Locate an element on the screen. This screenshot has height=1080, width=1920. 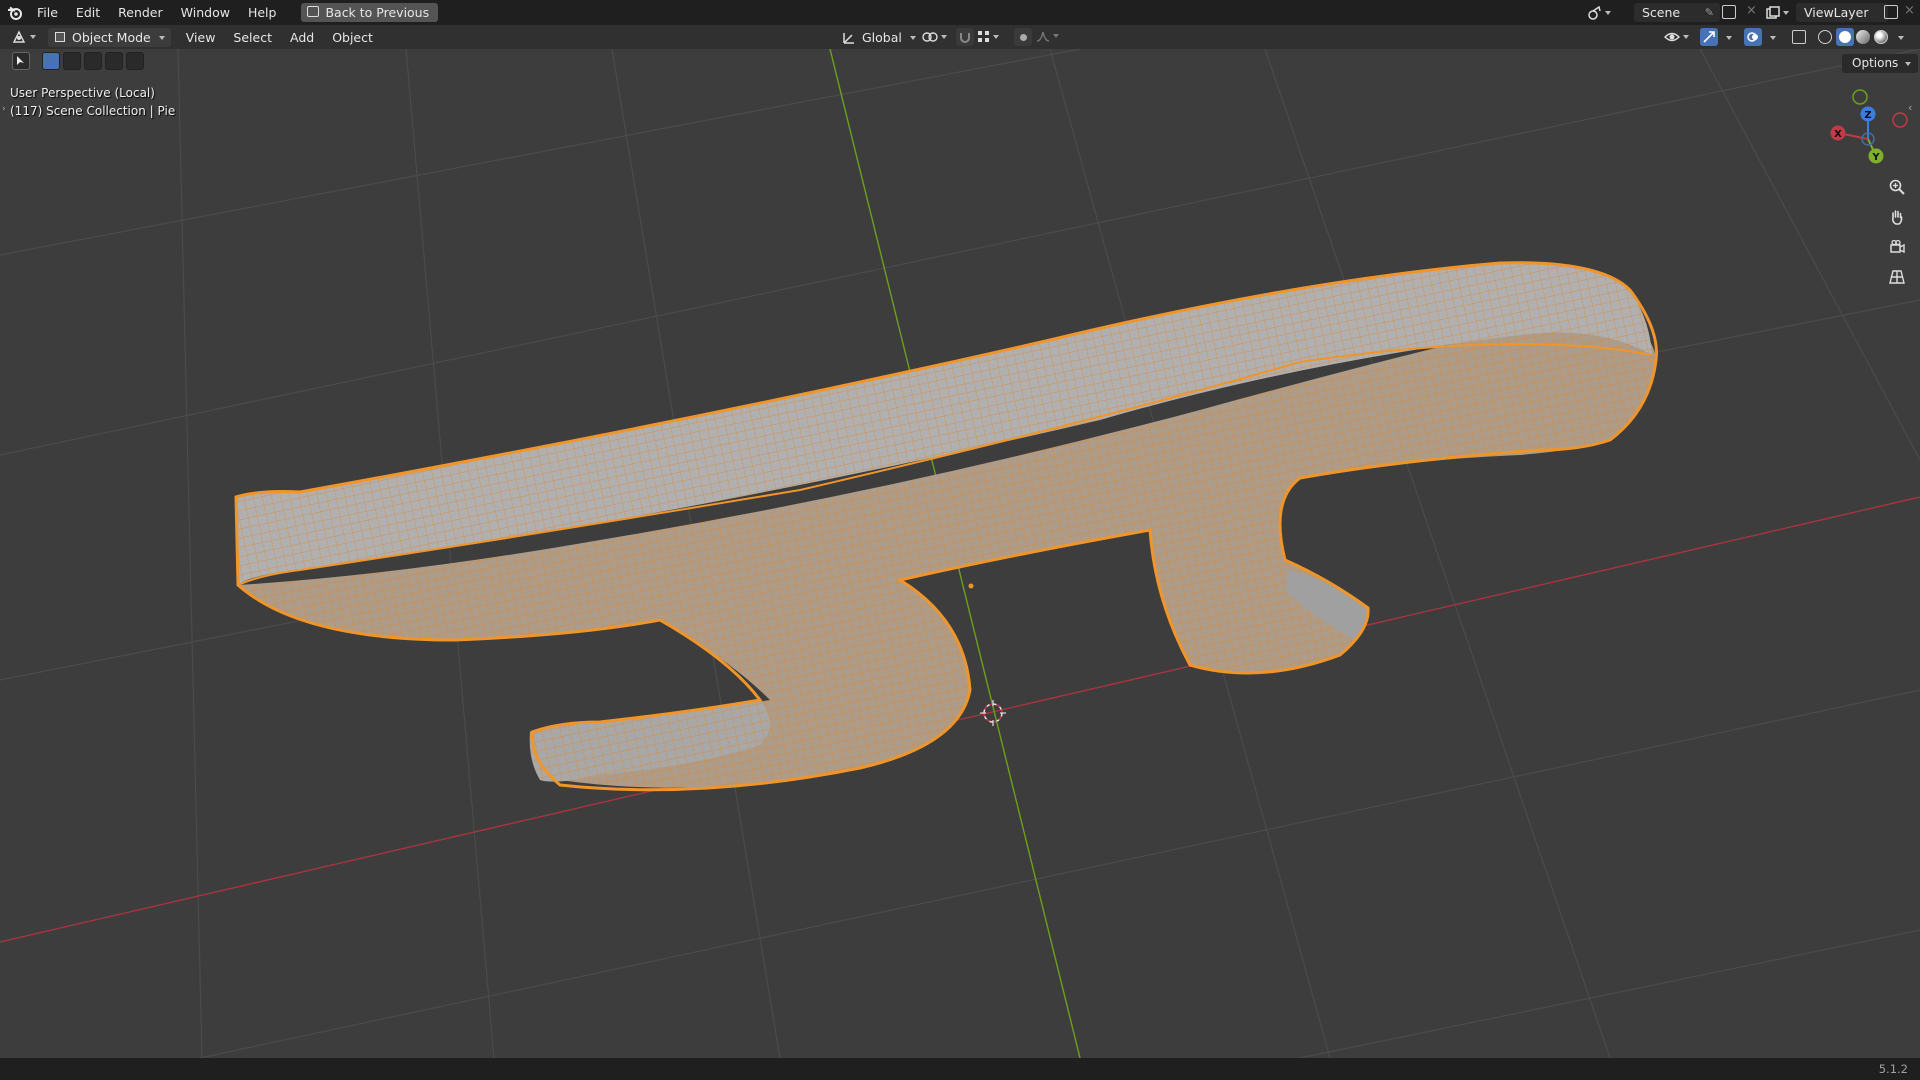
select-tool-row is located at coordinates (78, 61).